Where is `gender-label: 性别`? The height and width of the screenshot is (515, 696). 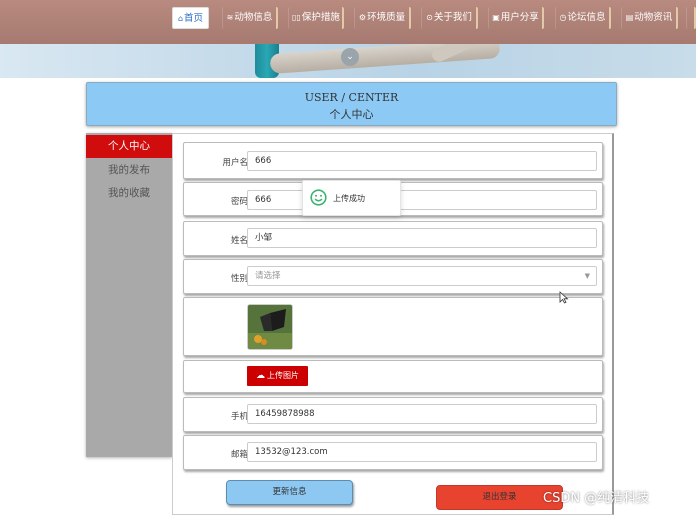
gender-label: 性别 is located at coordinates (239, 279).